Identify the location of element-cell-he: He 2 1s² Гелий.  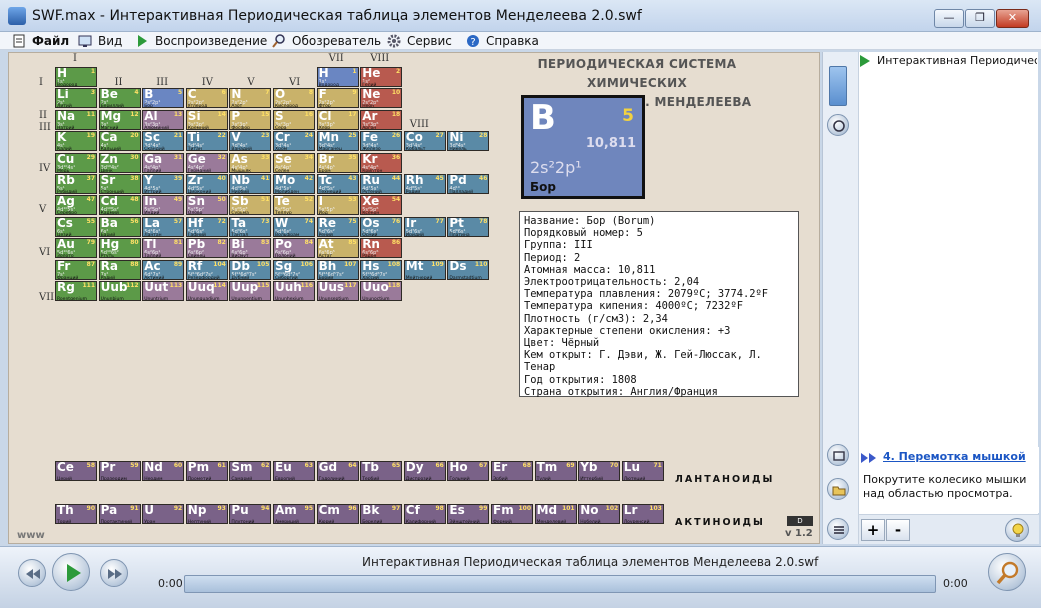
(381, 77).